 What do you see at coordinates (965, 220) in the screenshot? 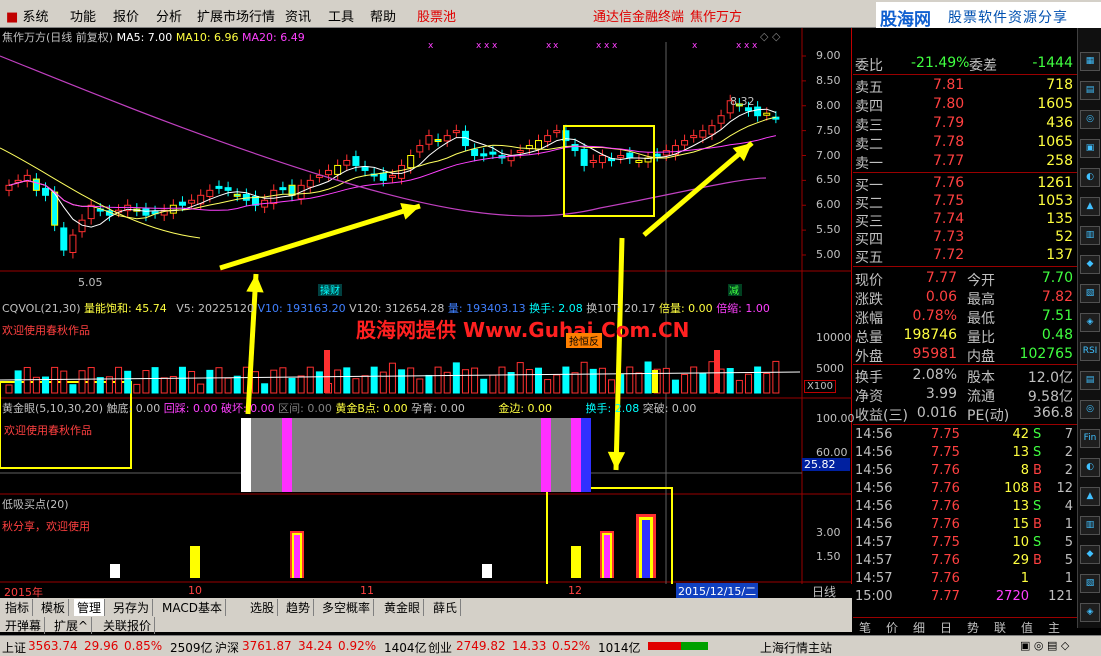
I see `bid-row: 买三 7.74 135` at bounding box center [965, 220].